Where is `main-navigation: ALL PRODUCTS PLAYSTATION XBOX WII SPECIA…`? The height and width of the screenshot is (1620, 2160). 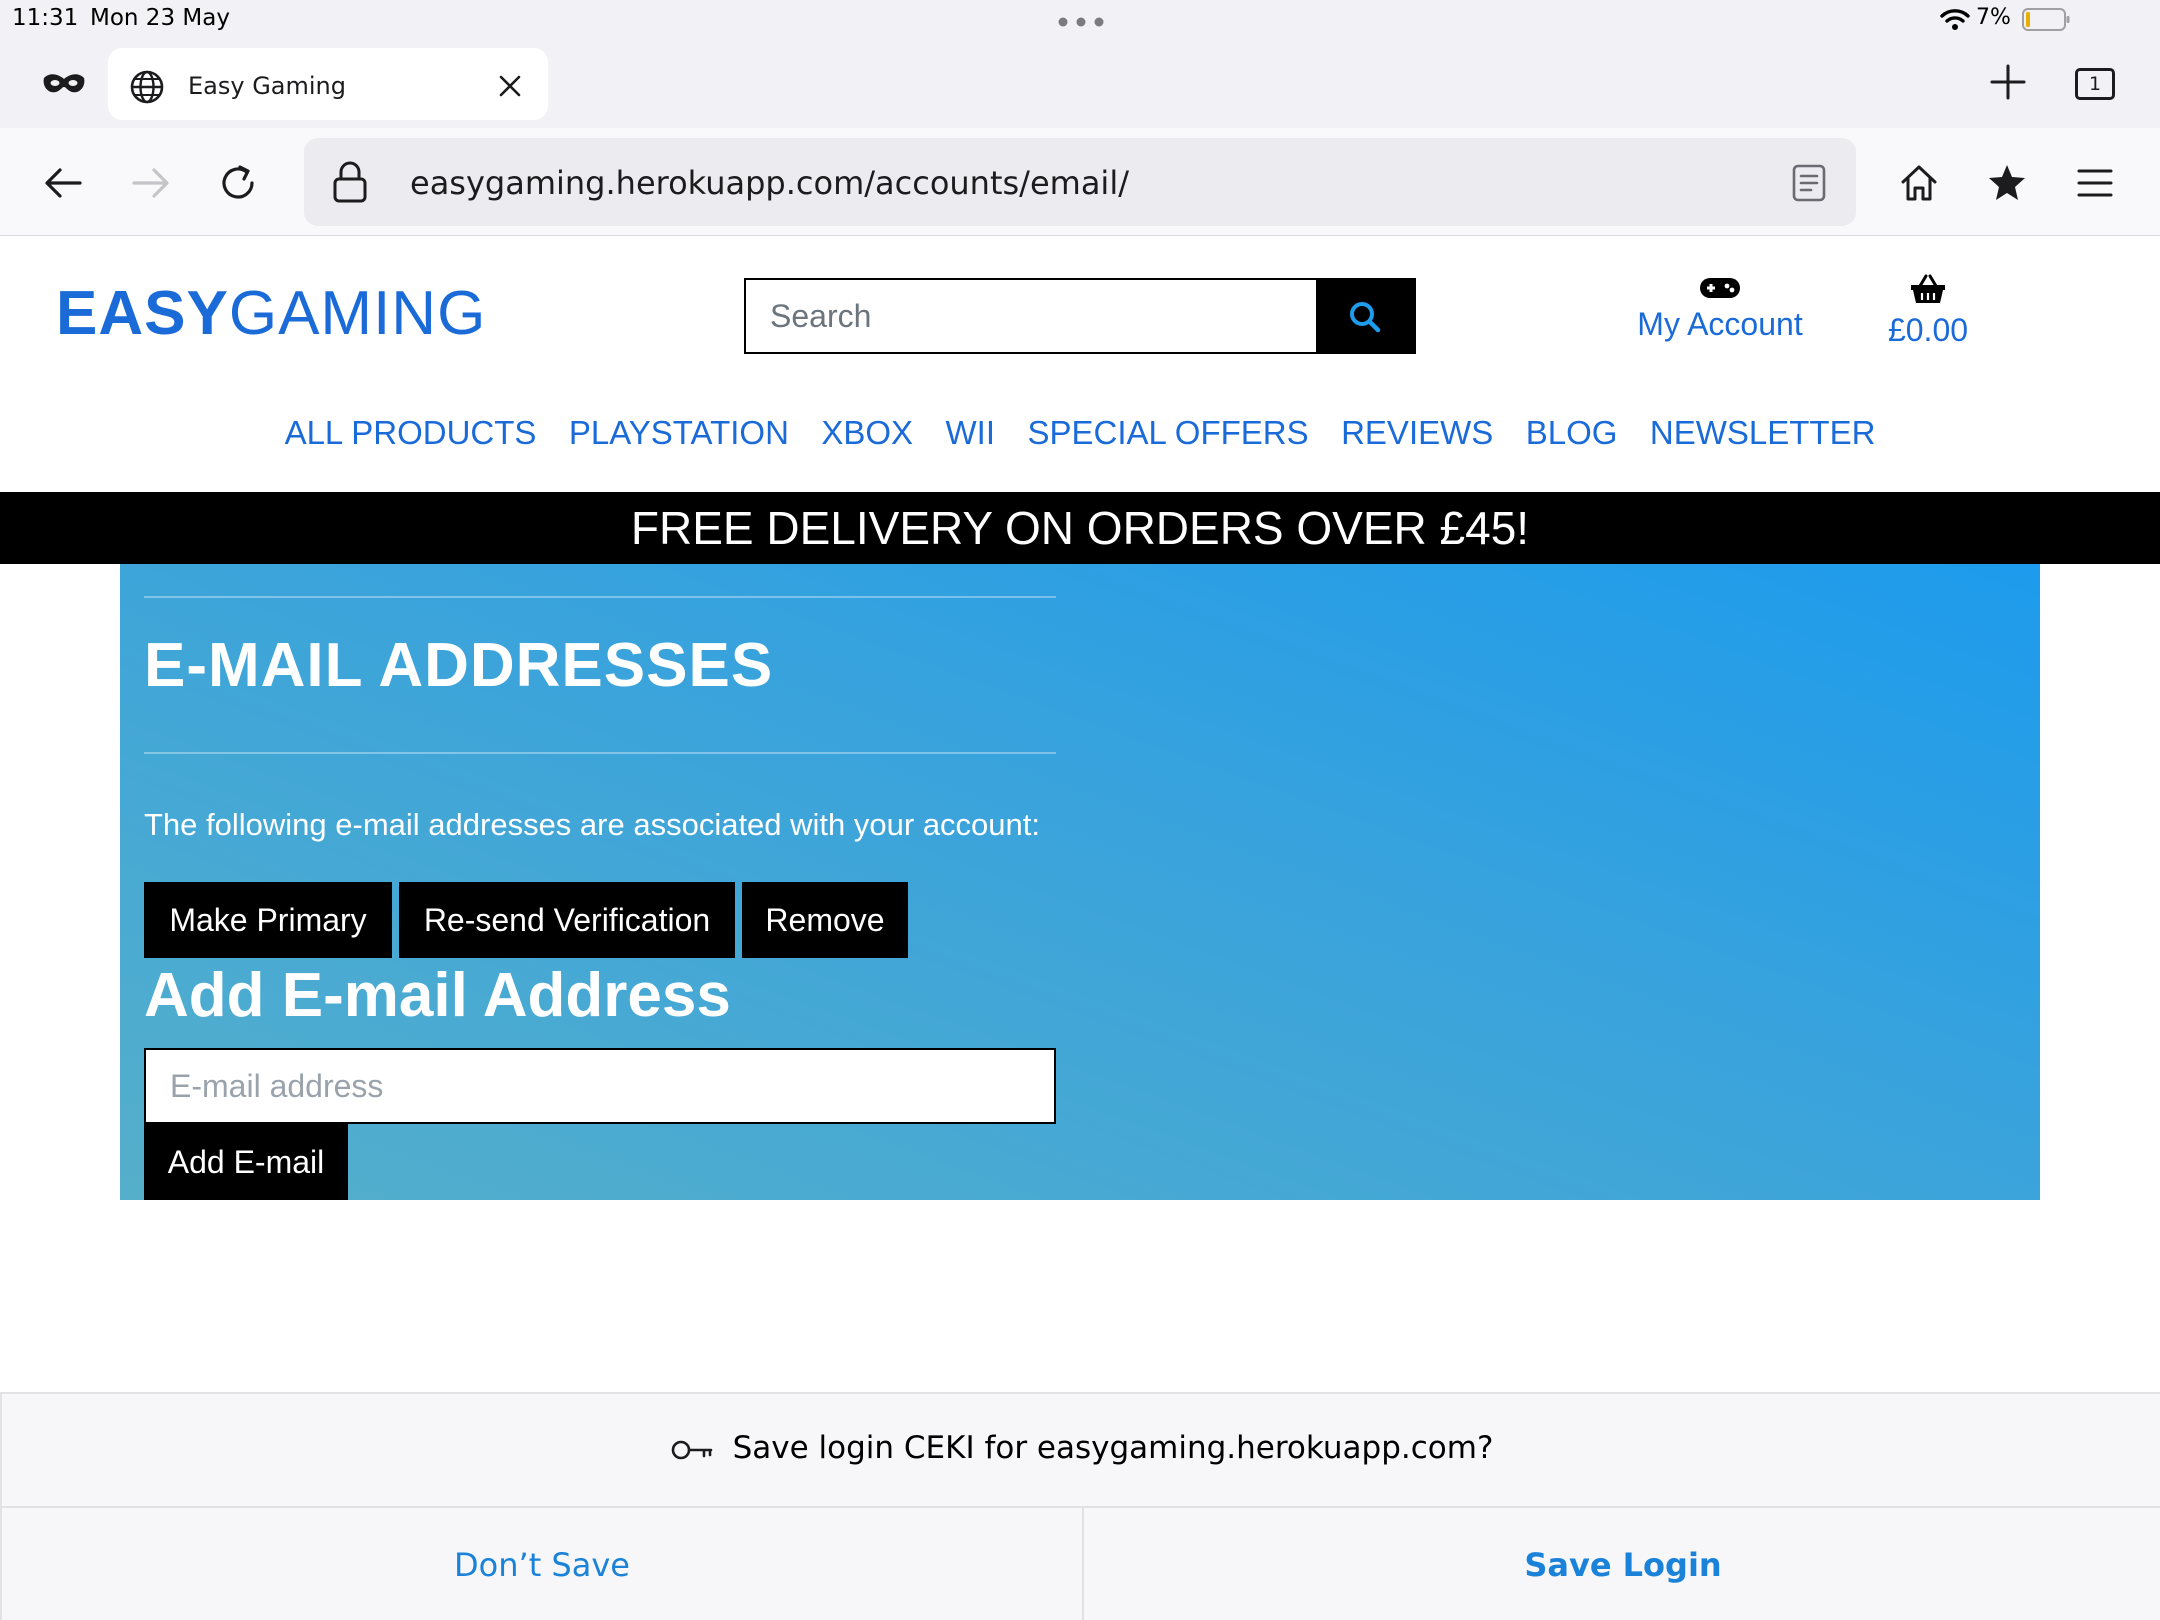 main-navigation: ALL PRODUCTS PLAYSTATION XBOX WII SPECIA… is located at coordinates (1080, 433).